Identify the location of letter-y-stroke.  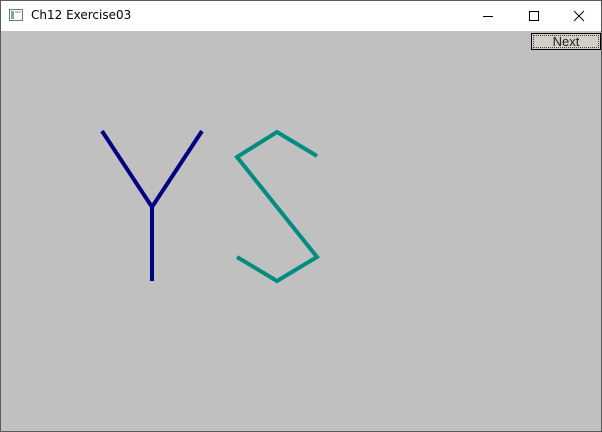
(152, 170).